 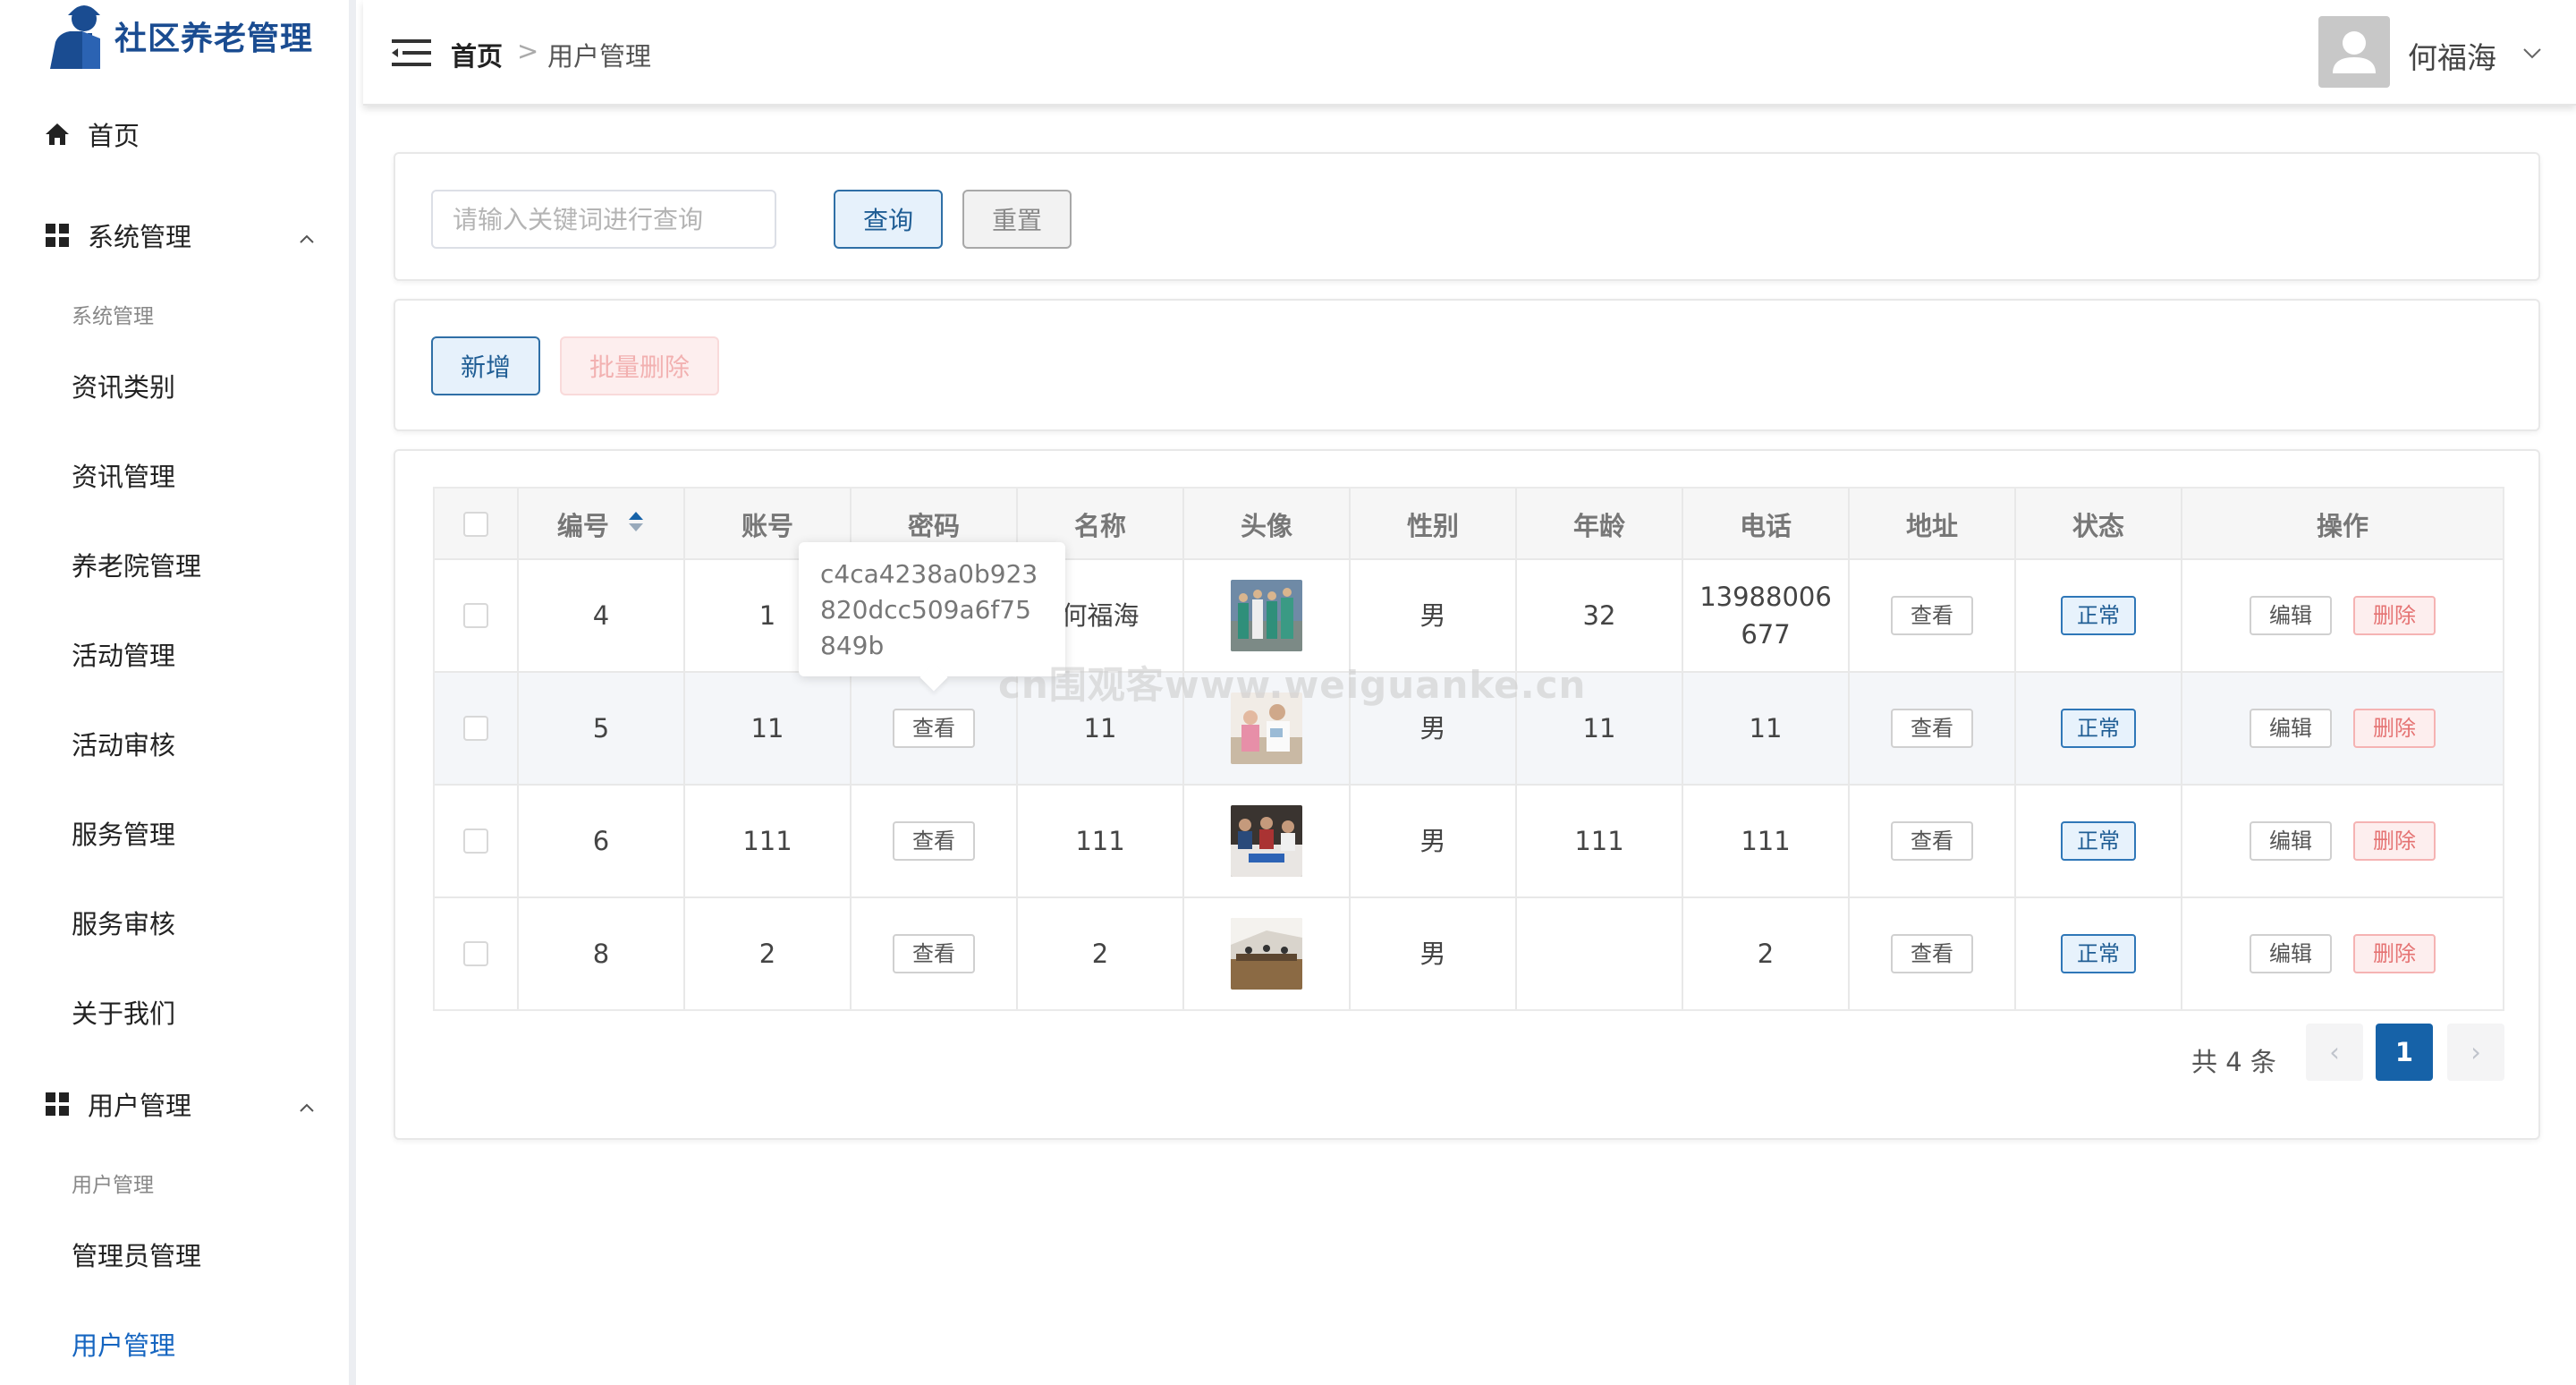 I want to click on breadcrumb-current: 用户管理, so click(x=599, y=56).